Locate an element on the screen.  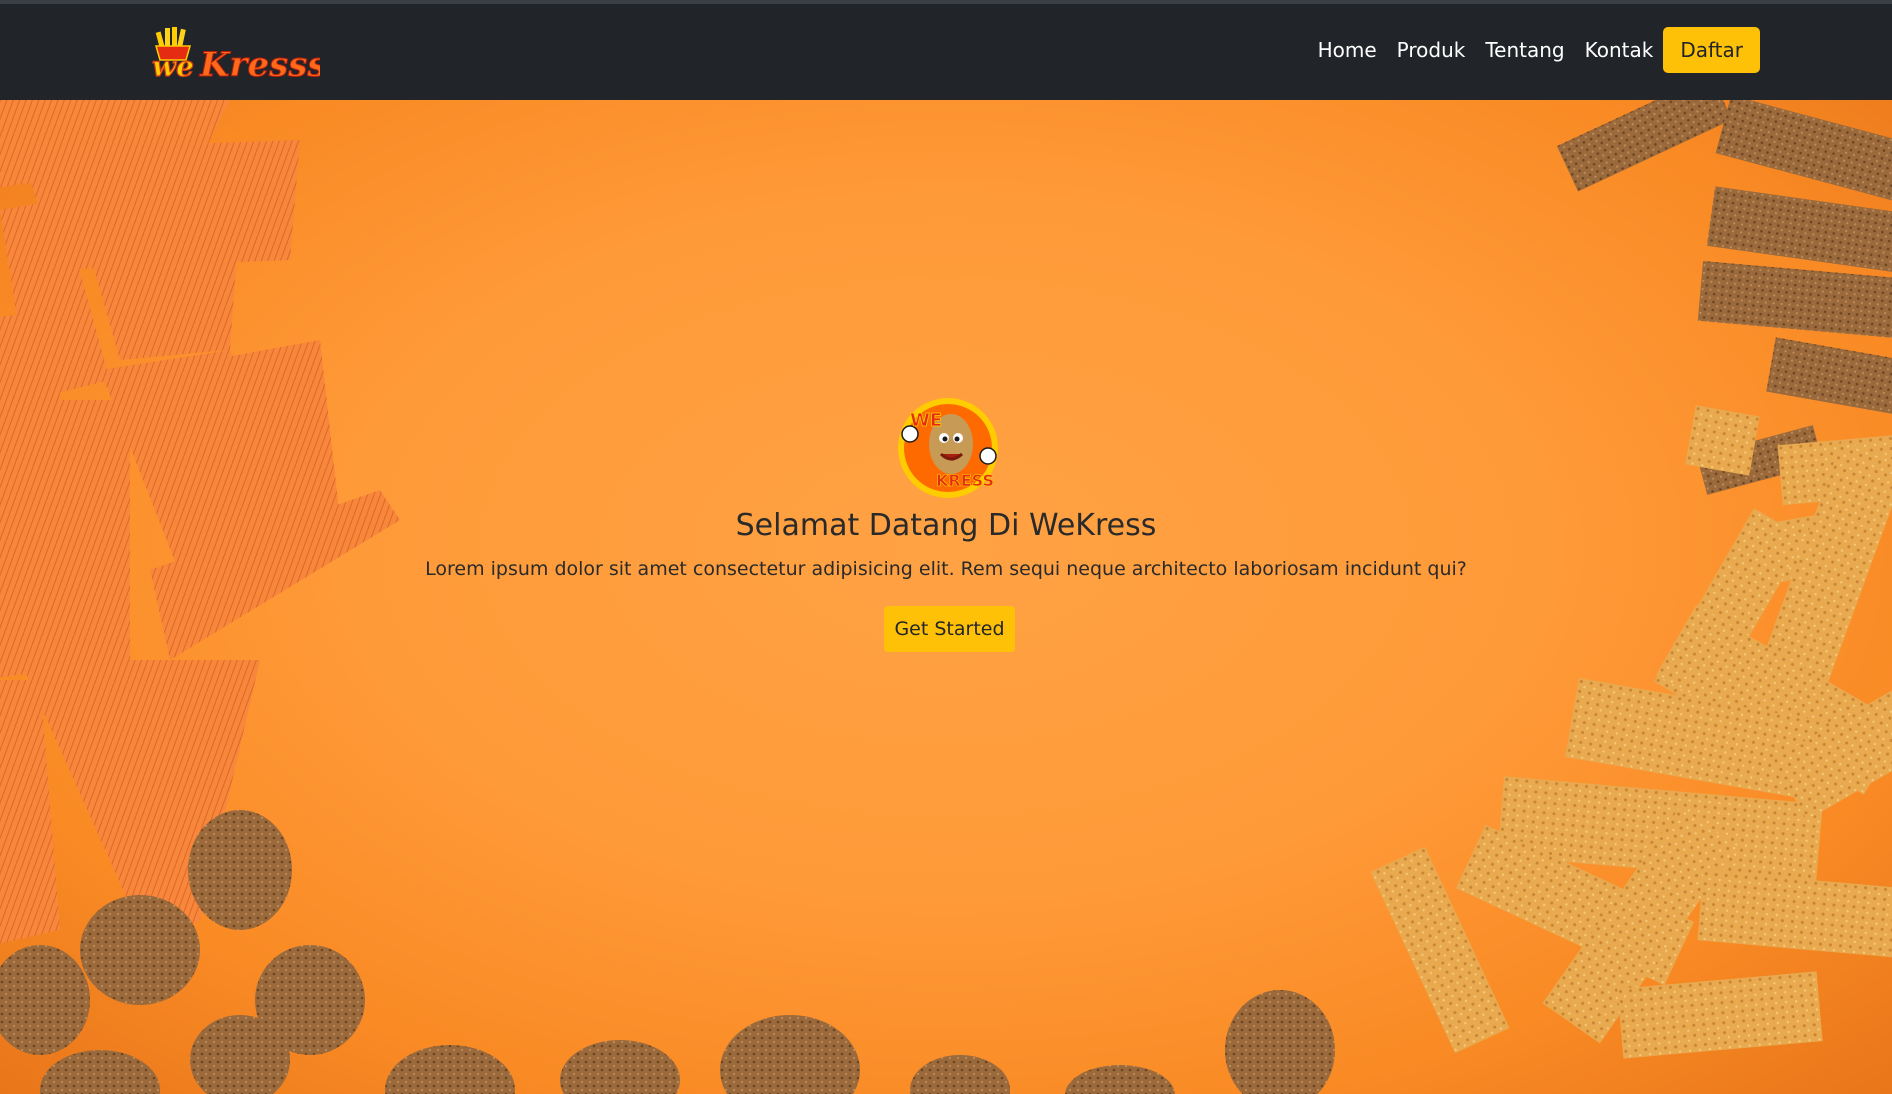
nav-link-tentang: Tentang is located at coordinates (1524, 50).